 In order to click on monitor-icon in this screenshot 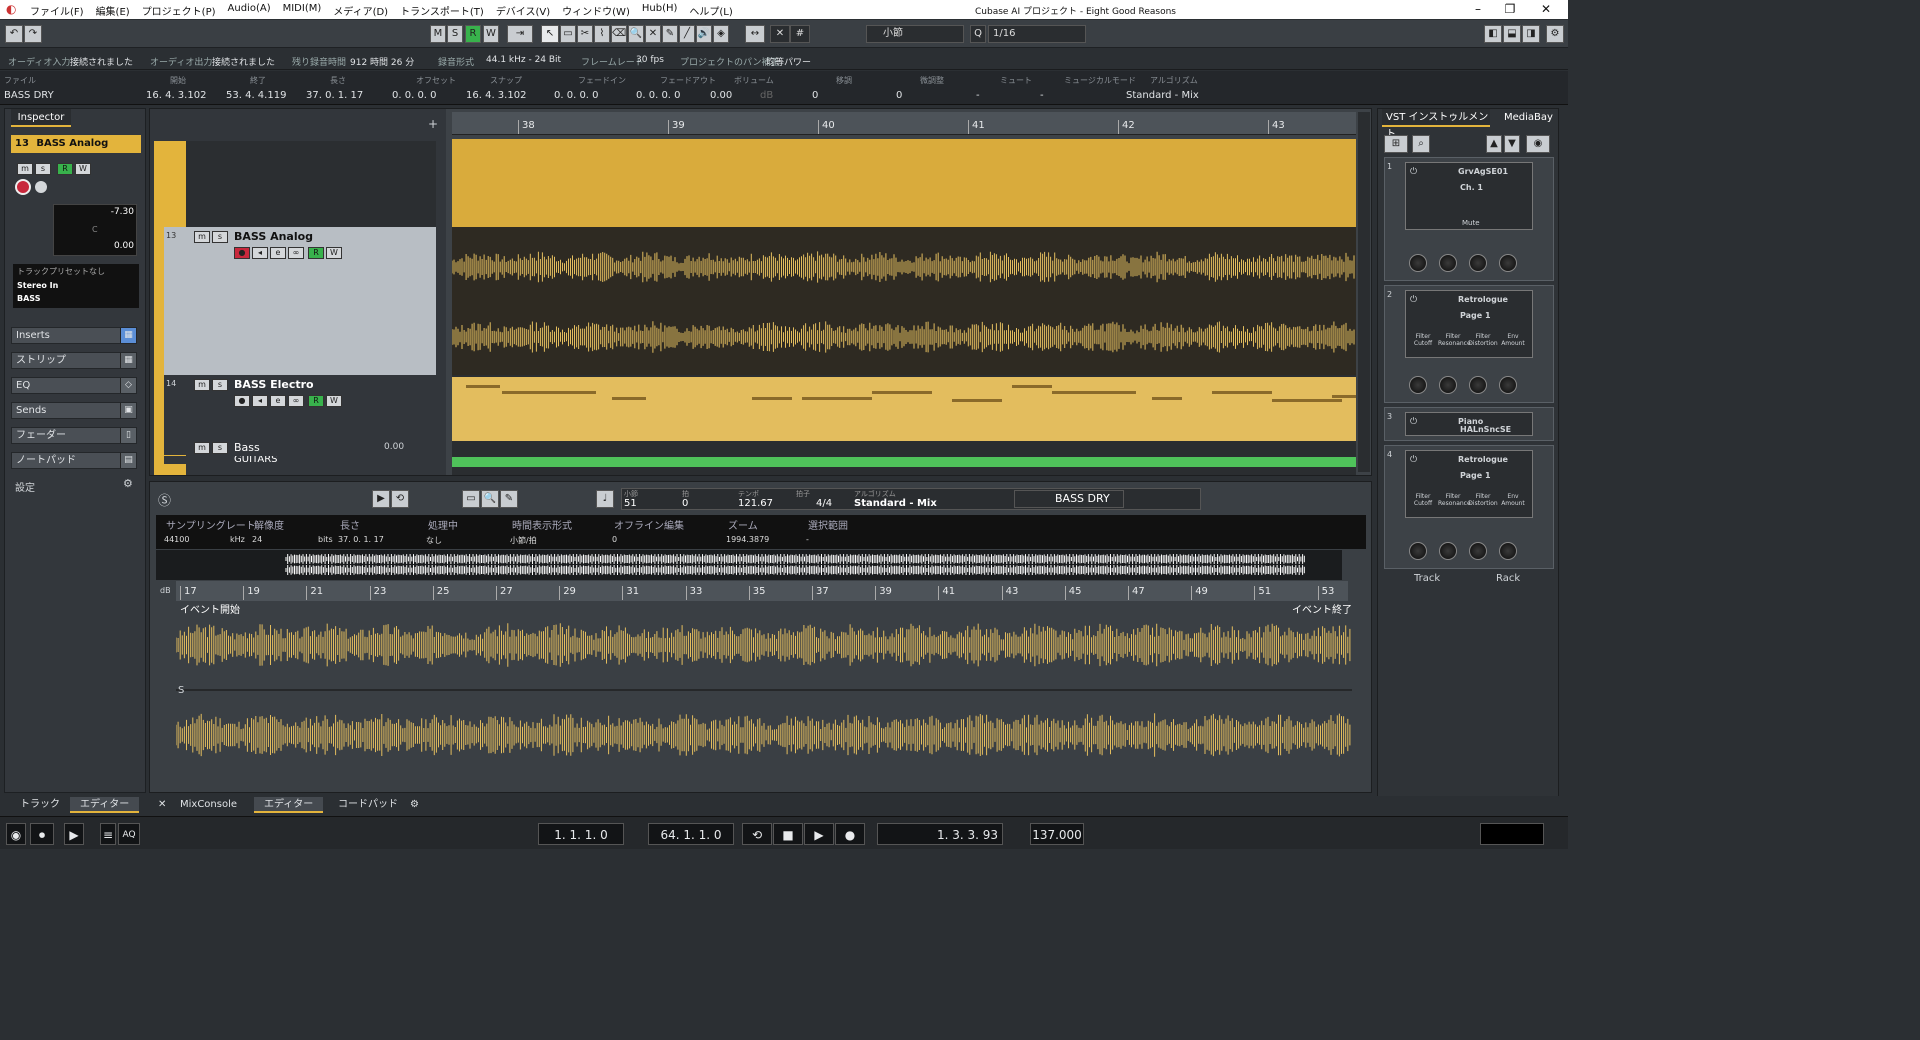, I will do `click(41, 187)`.